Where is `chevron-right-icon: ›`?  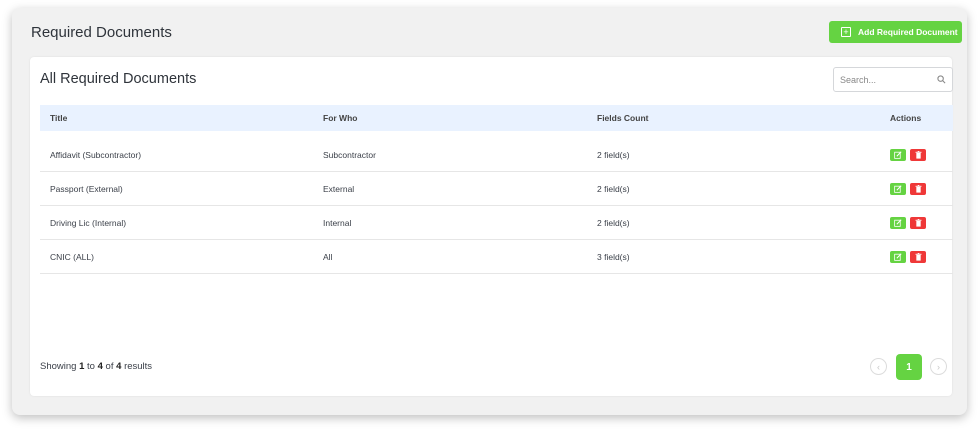
chevron-right-icon: › is located at coordinates (938, 366).